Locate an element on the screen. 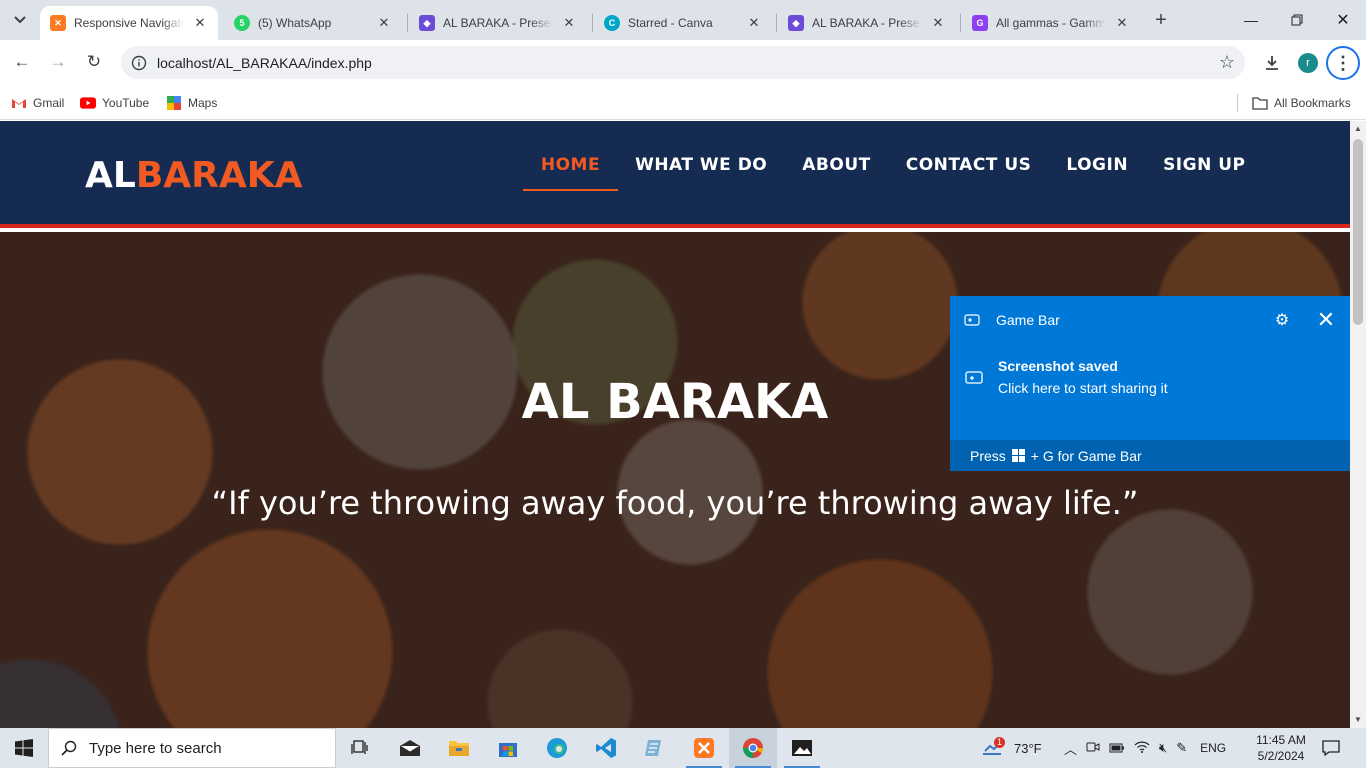  taskbar-notepad is located at coordinates (655, 748).